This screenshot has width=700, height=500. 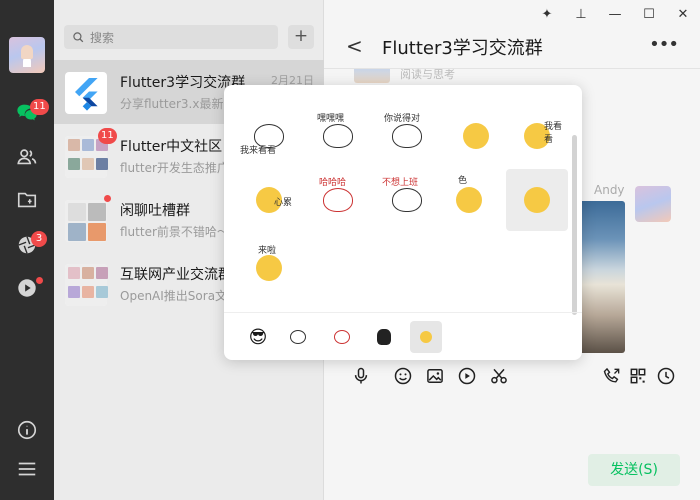 I want to click on tabs-divider, so click(x=403, y=312).